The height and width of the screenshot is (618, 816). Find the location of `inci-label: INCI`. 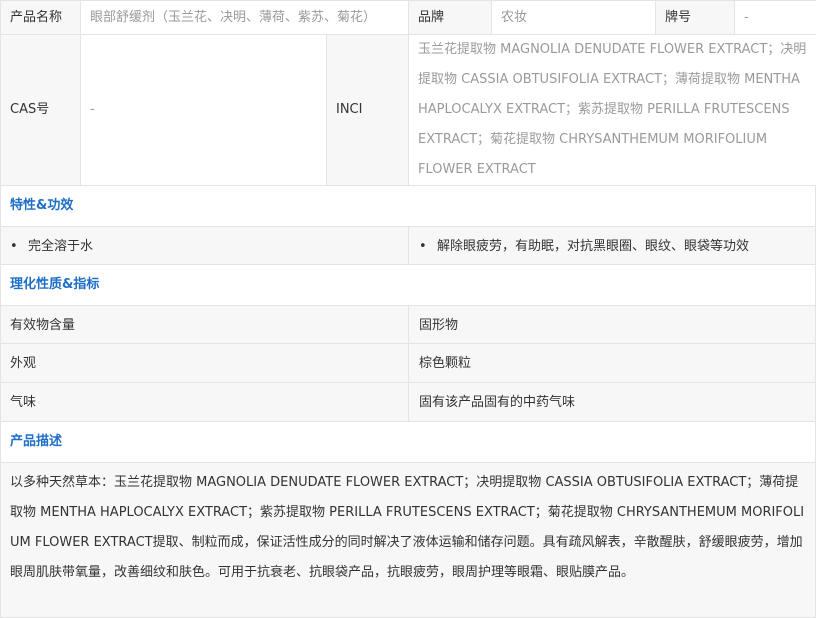

inci-label: INCI is located at coordinates (368, 110).